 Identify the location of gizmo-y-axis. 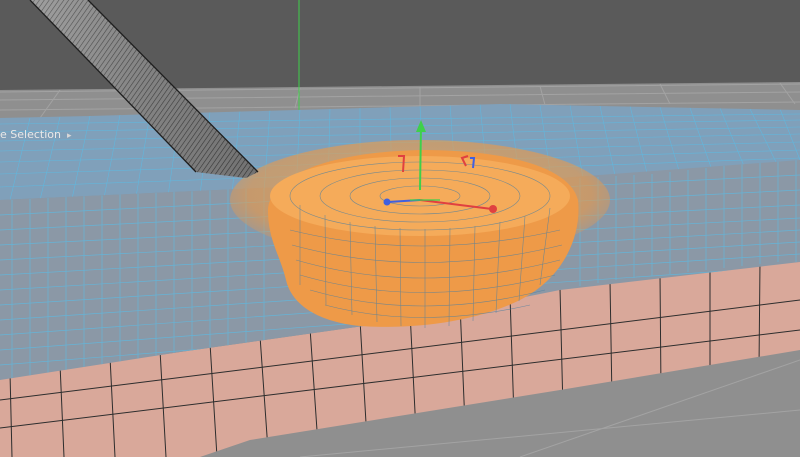
(420, 158).